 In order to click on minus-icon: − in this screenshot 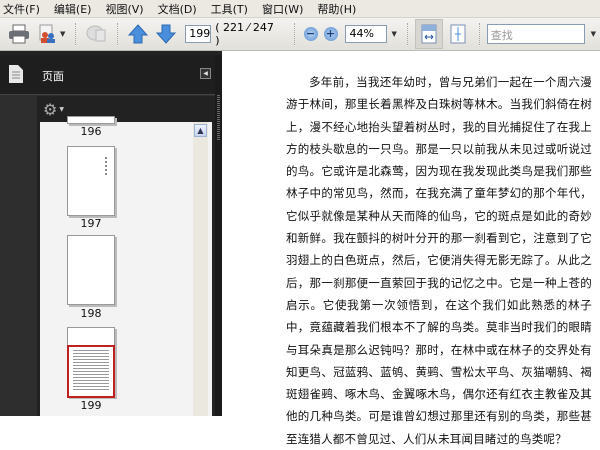, I will do `click(310, 34)`.